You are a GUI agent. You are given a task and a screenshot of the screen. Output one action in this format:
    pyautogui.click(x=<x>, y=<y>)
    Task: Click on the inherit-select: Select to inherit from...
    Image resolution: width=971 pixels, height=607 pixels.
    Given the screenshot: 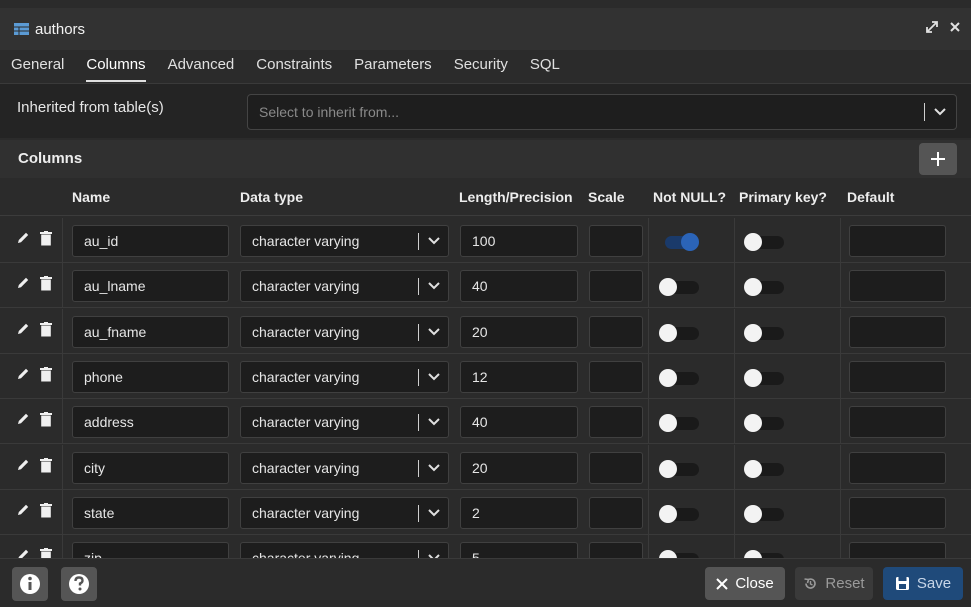 What is the action you would take?
    pyautogui.click(x=602, y=112)
    